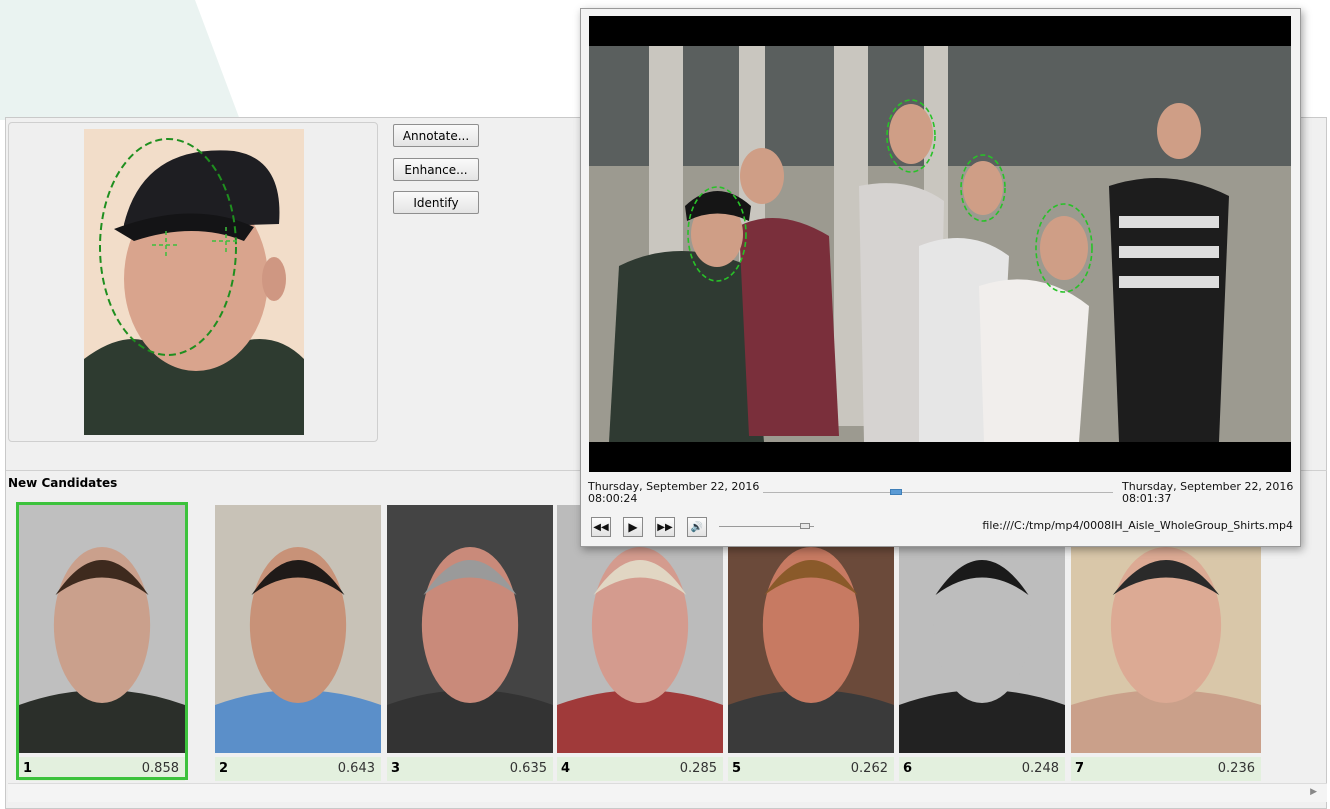  What do you see at coordinates (982, 769) in the screenshot?
I see `candidate-score-bar: 6 0.248` at bounding box center [982, 769].